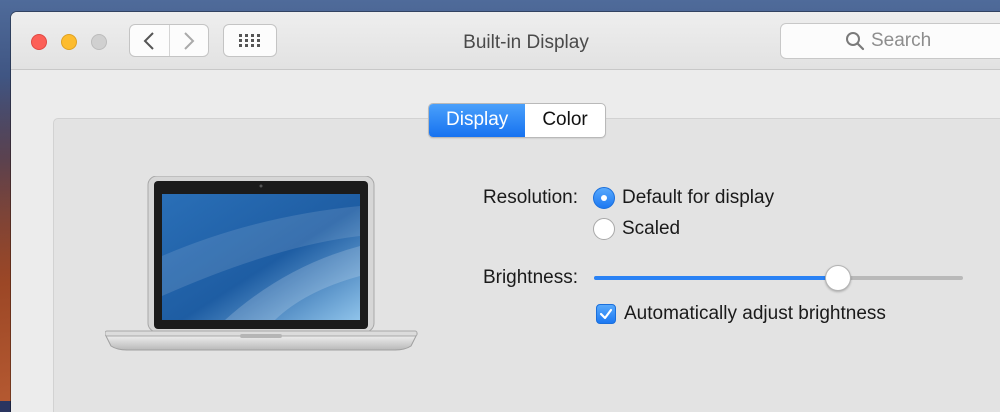 The image size is (1000, 412). What do you see at coordinates (651, 229) in the screenshot?
I see `scaled-label: Scaled` at bounding box center [651, 229].